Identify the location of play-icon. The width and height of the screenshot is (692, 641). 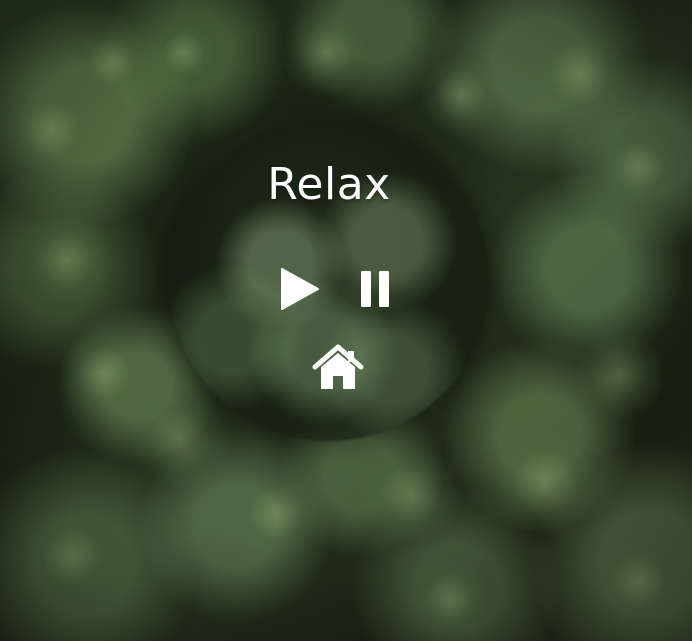
(300, 289).